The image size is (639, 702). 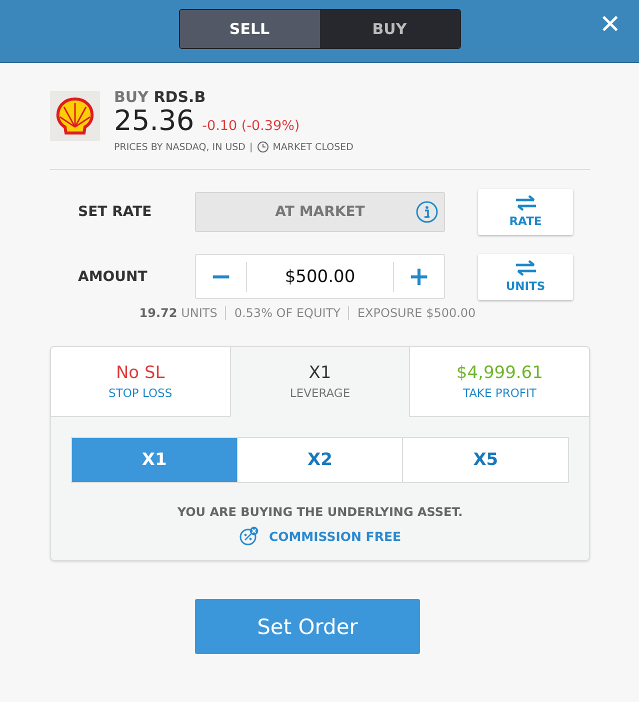 I want to click on amount-label: AMOUNT, so click(x=112, y=276).